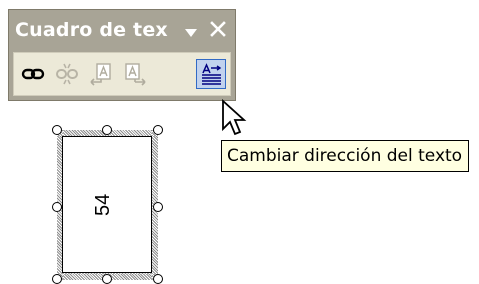 Image resolution: width=479 pixels, height=284 pixels. What do you see at coordinates (345, 156) in the screenshot?
I see `tooltip: Cambiar dirección del texto` at bounding box center [345, 156].